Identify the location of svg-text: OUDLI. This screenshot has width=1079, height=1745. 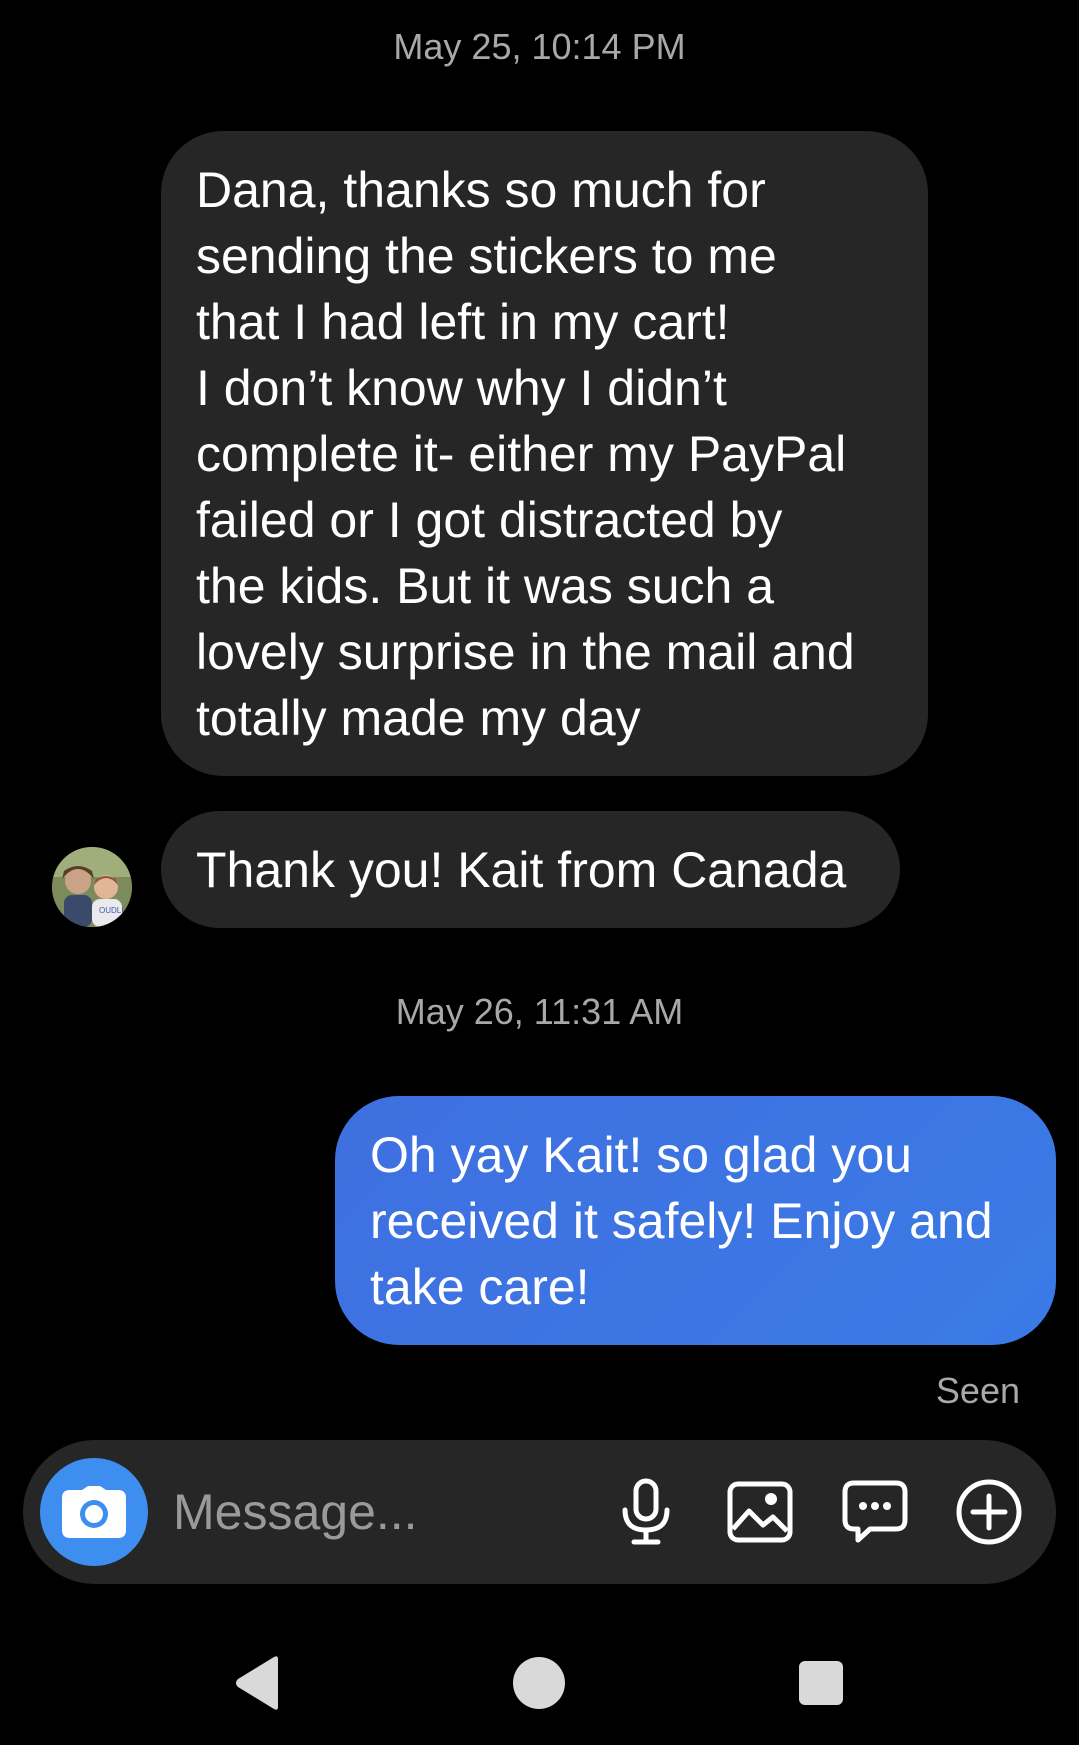
(111, 910).